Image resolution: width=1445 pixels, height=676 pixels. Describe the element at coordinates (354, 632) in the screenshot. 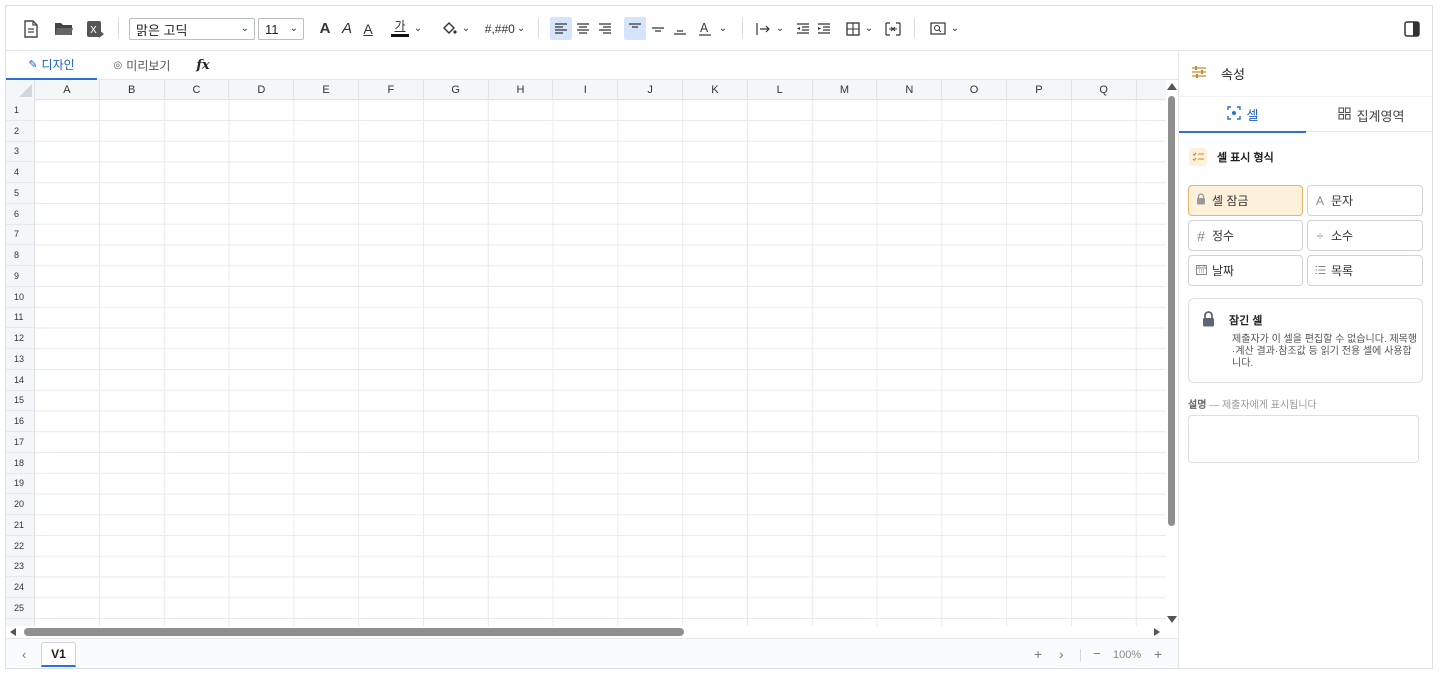

I see `horizontal-scroll-thumb` at that location.